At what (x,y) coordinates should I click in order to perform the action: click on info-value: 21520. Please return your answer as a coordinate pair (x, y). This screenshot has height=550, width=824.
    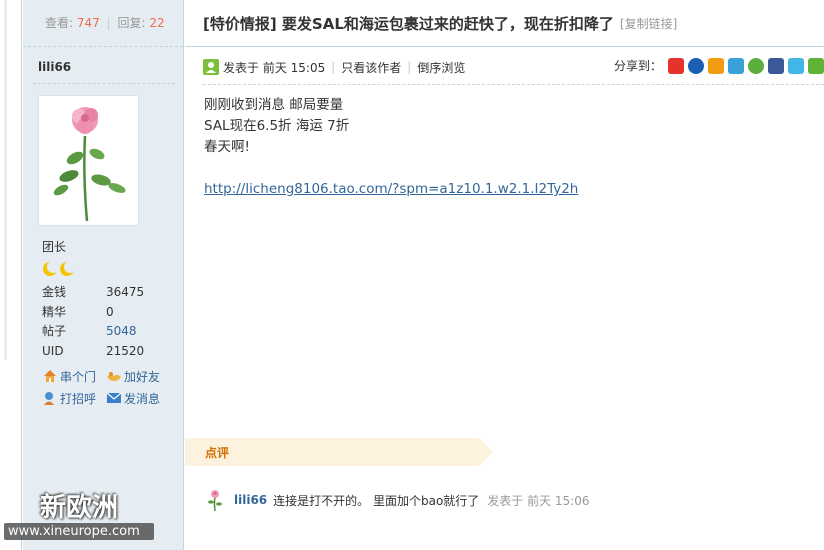
    Looking at the image, I should click on (125, 350).